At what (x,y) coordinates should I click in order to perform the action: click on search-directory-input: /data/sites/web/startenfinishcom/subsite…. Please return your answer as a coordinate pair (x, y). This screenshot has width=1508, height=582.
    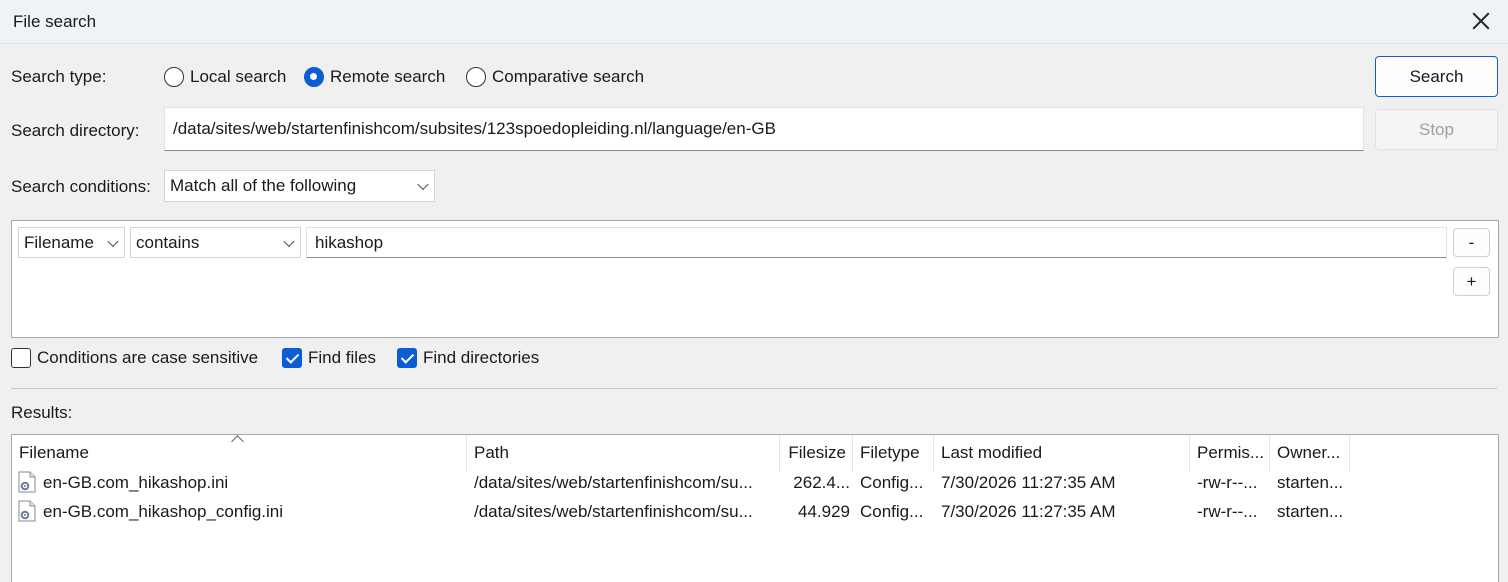
    Looking at the image, I should click on (764, 129).